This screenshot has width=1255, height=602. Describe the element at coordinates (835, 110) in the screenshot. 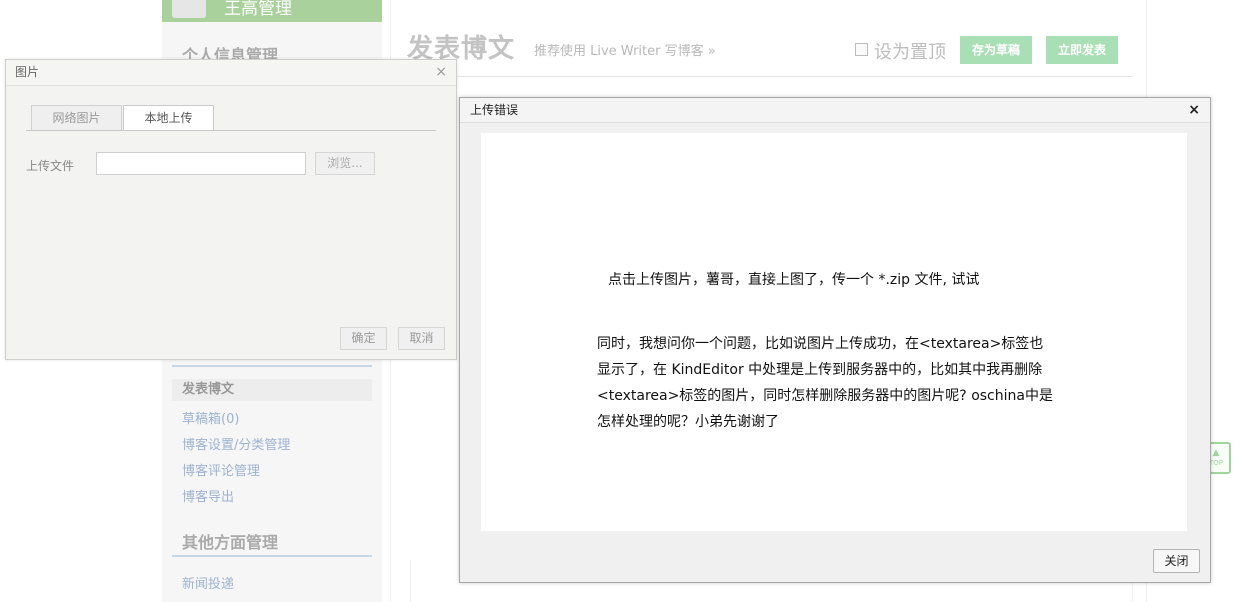

I see `error-dialog-titlebar: 上传错误 ×` at that location.